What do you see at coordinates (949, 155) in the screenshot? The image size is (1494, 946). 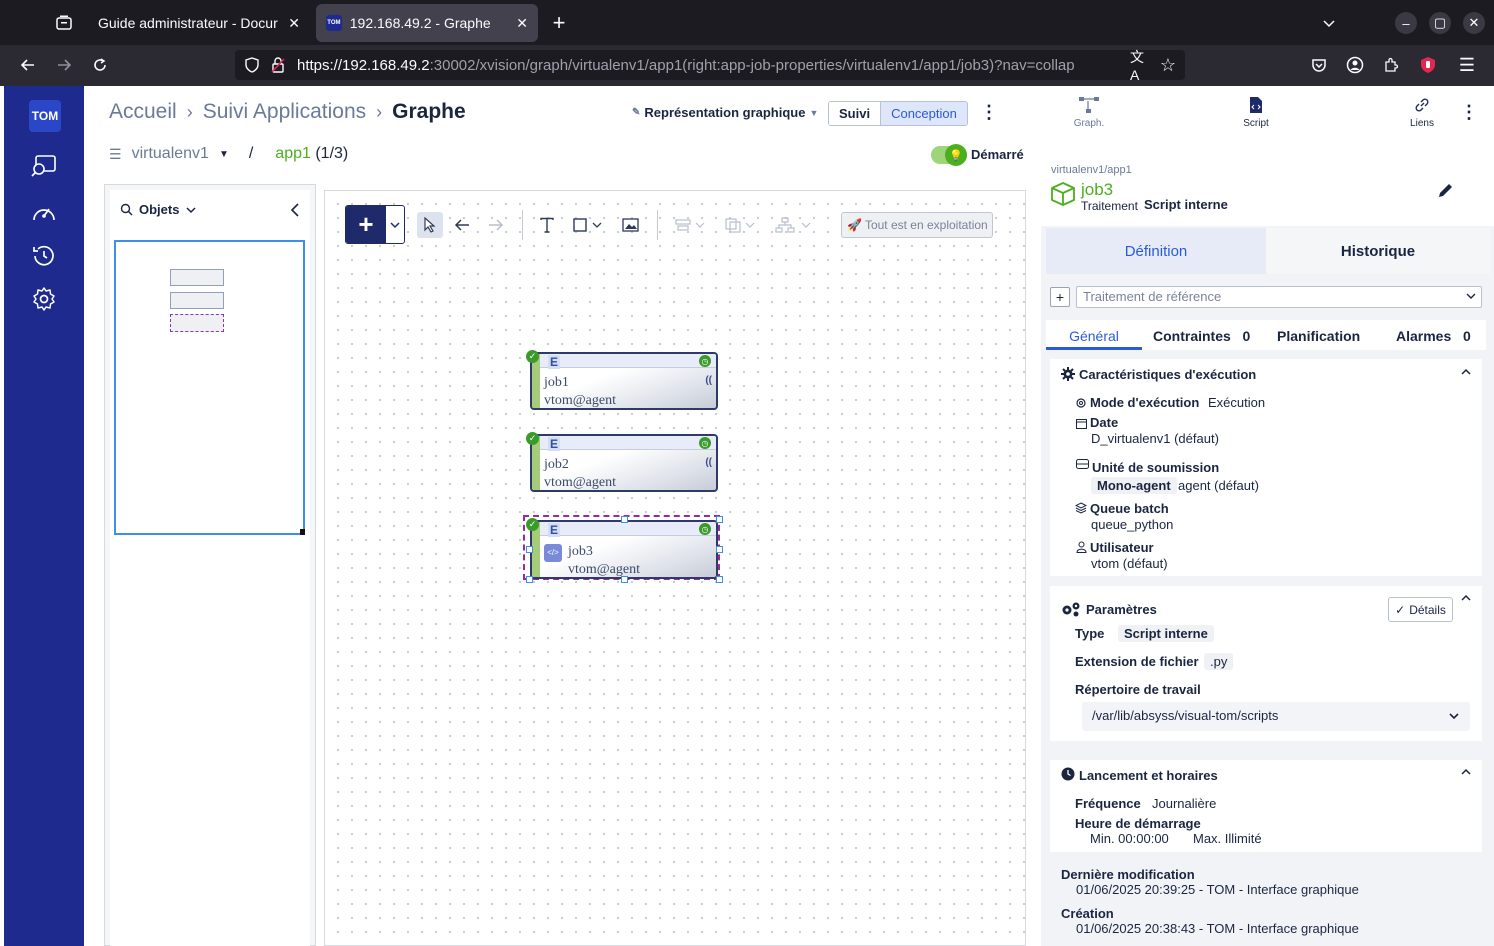 I see `status-toggle: 💡` at bounding box center [949, 155].